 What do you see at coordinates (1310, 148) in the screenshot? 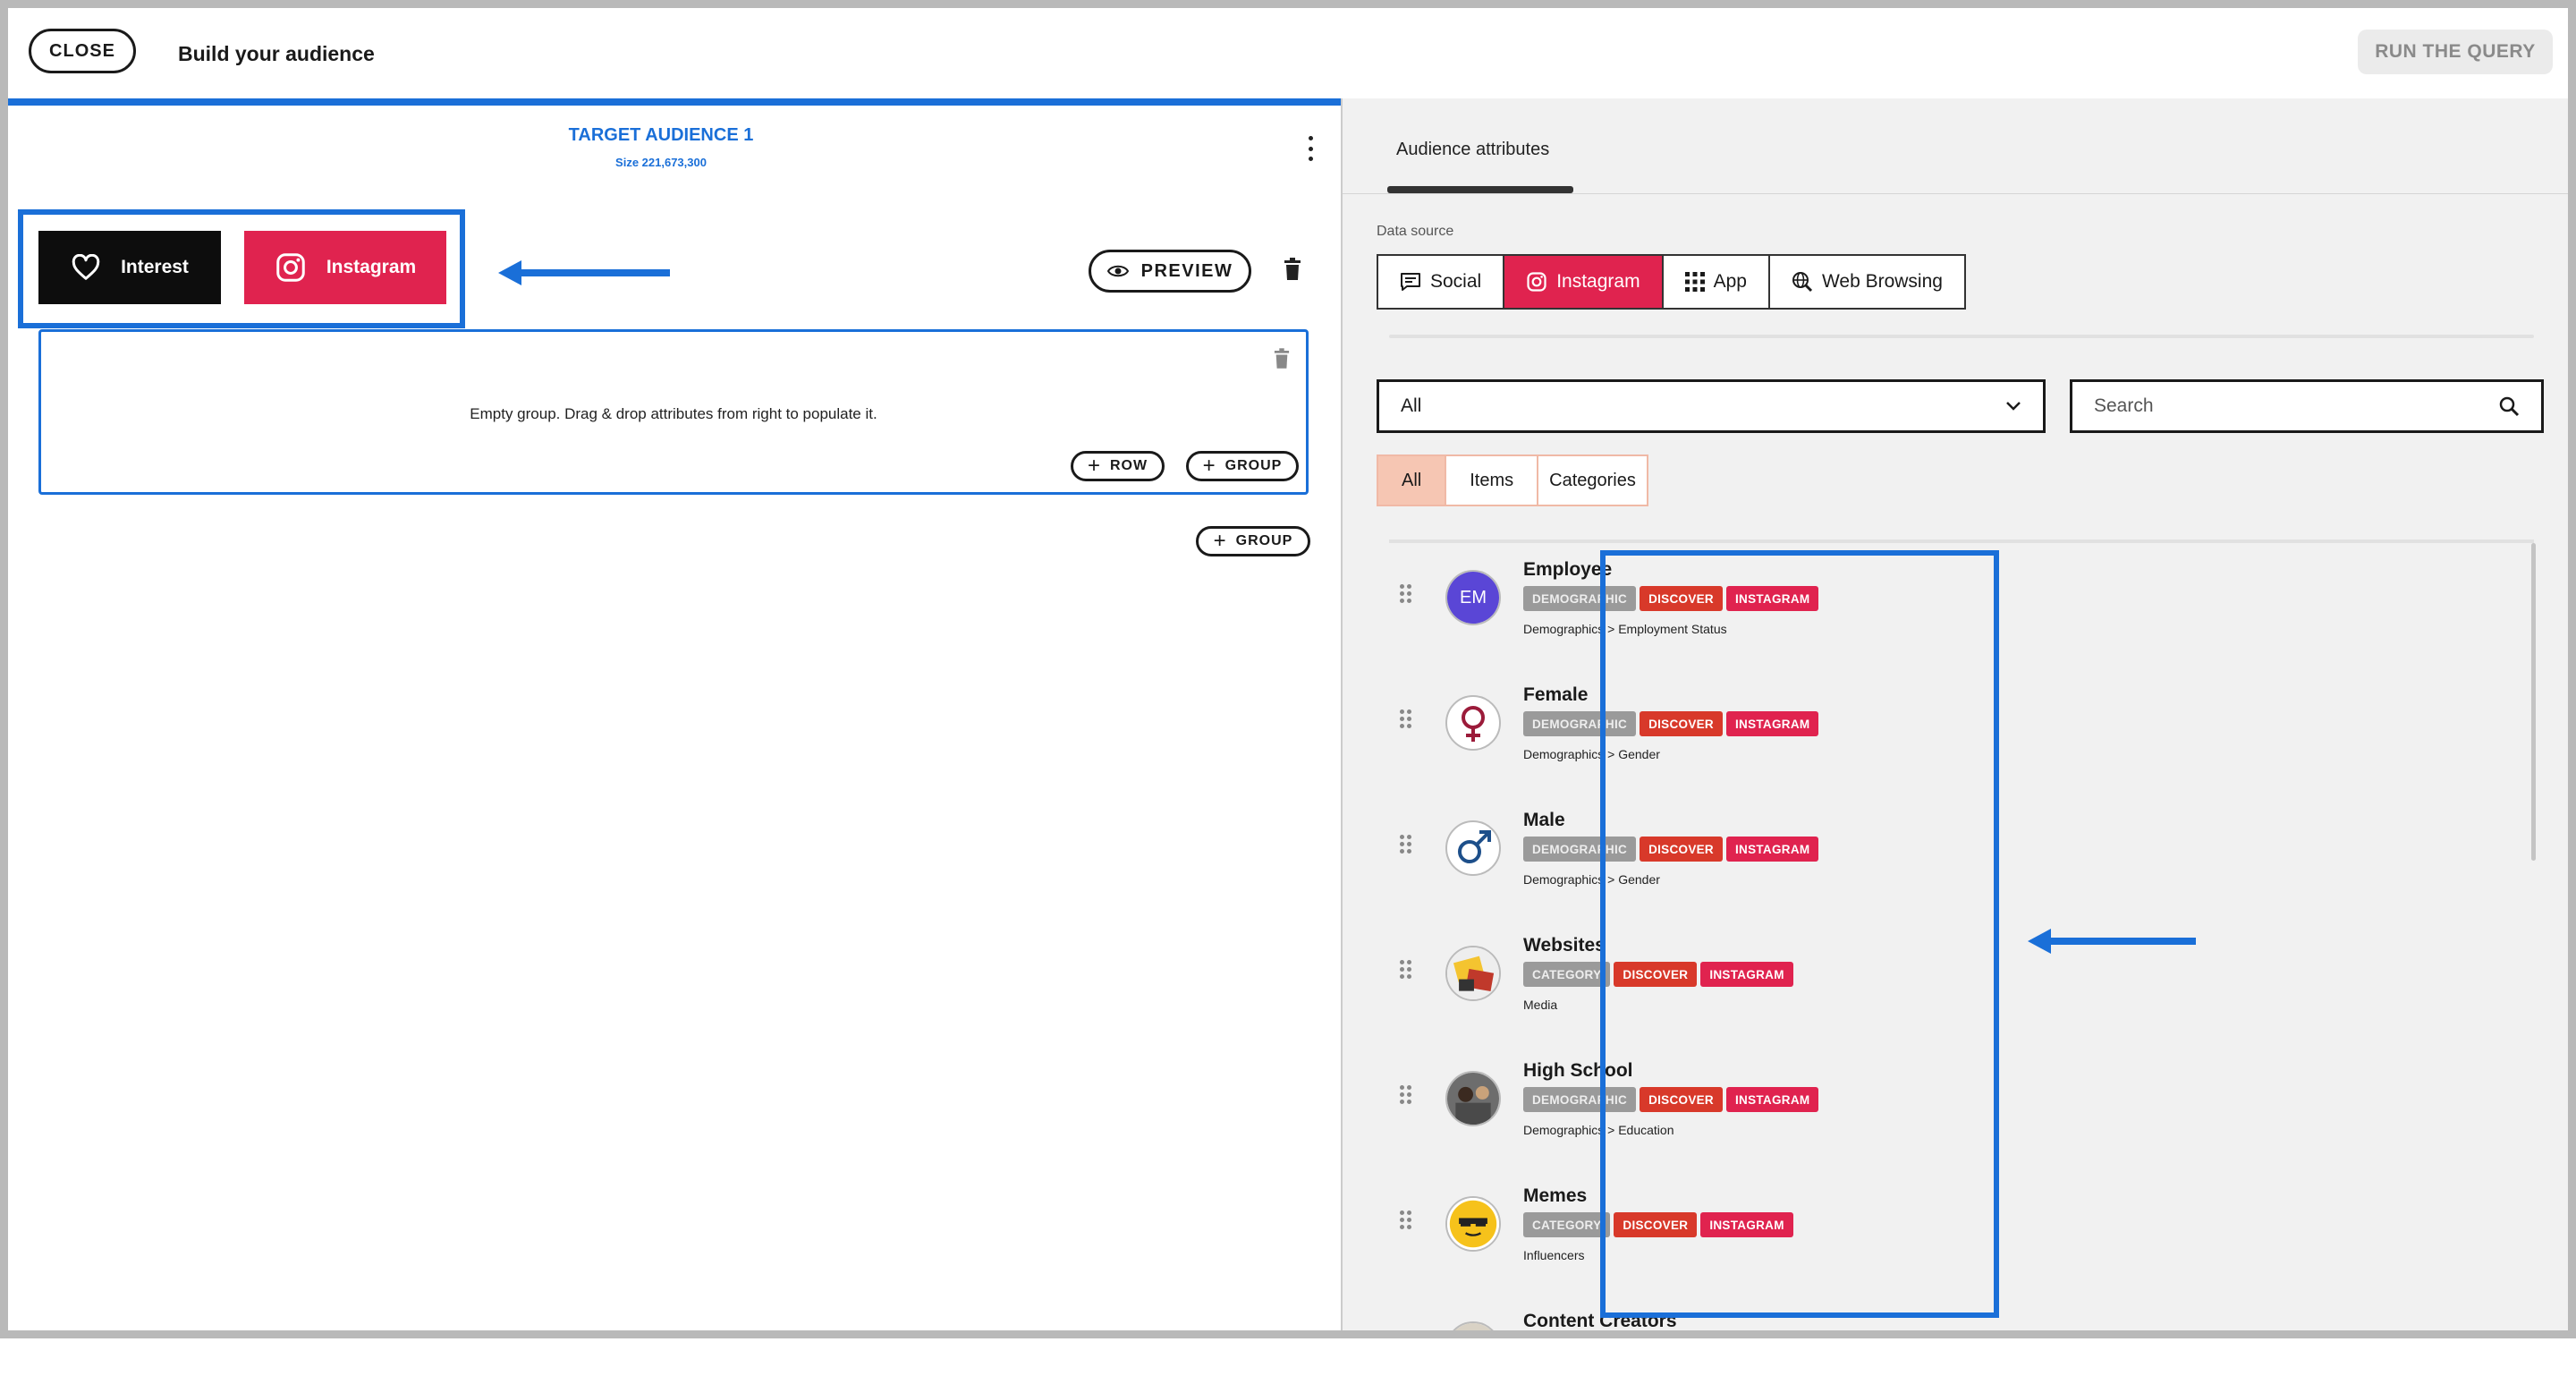
I see `more-options-icon` at bounding box center [1310, 148].